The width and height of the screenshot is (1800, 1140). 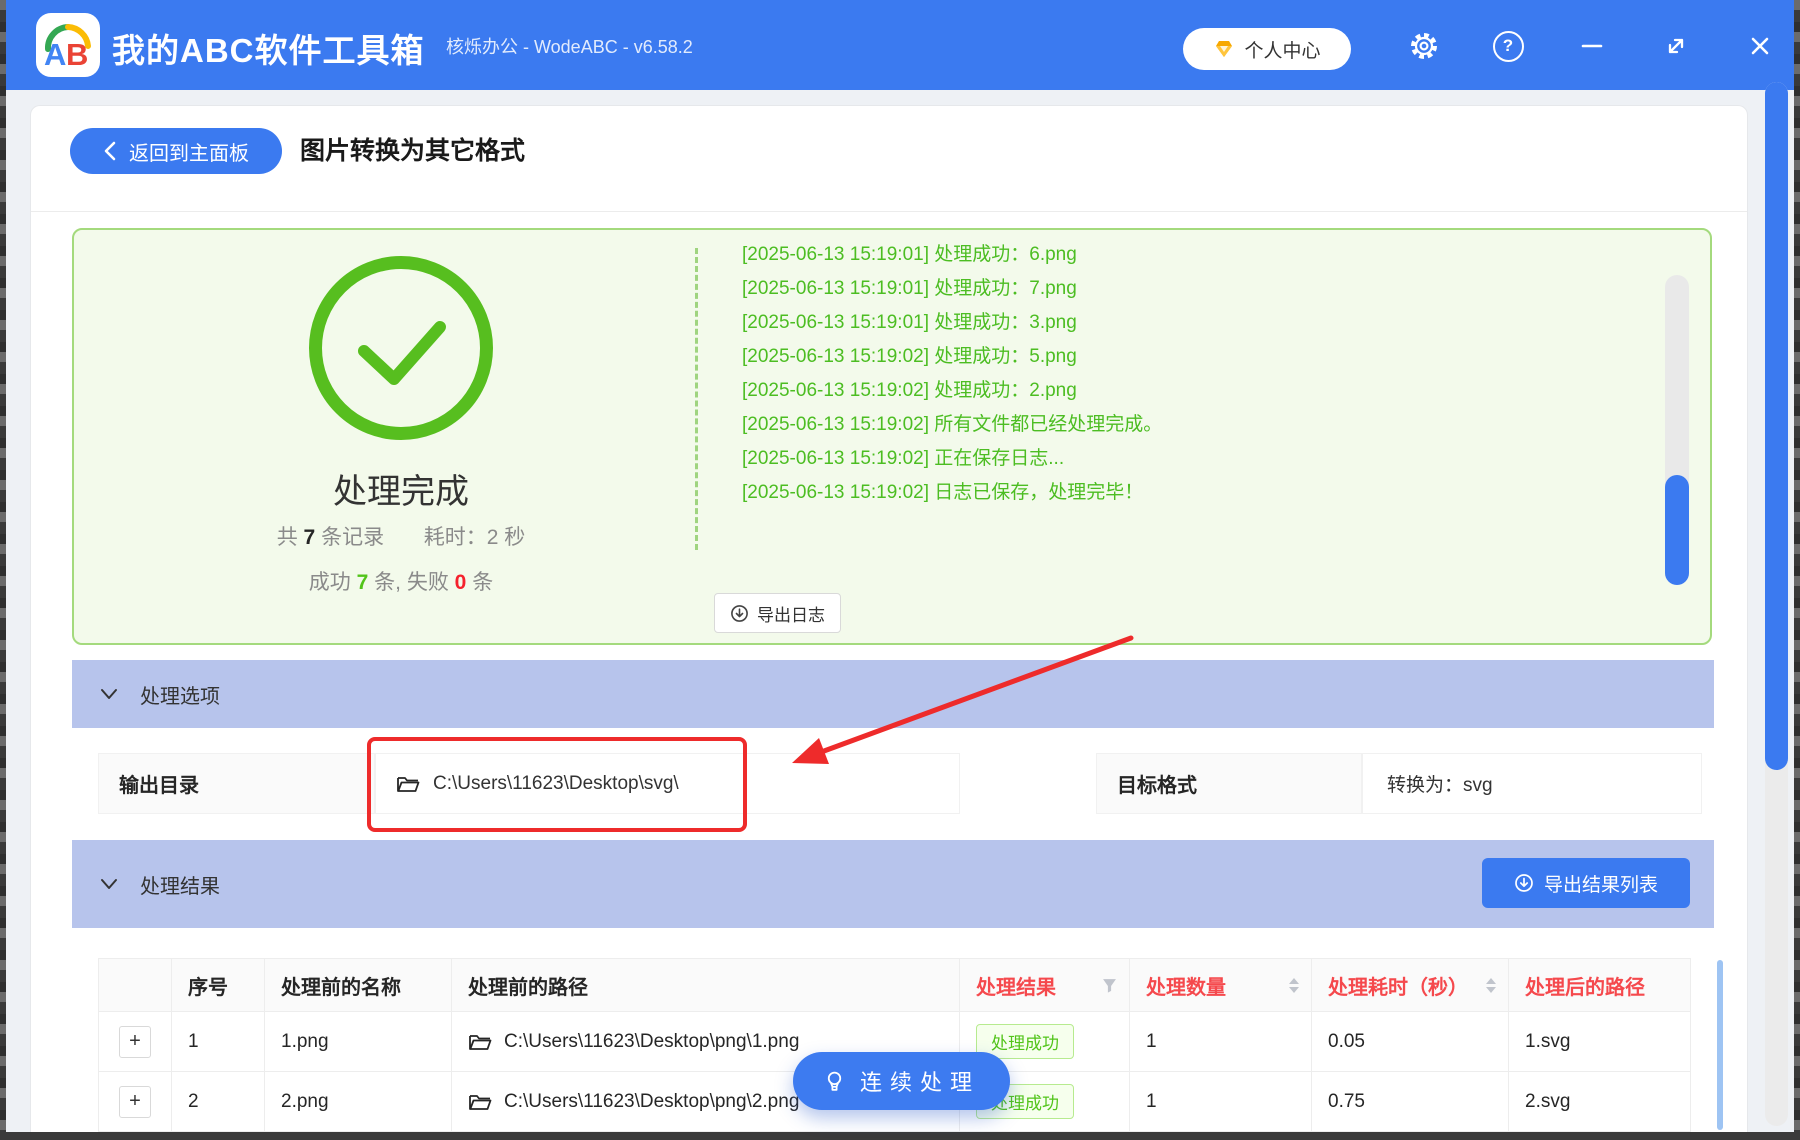 What do you see at coordinates (706, 985) in the screenshot?
I see `col-path: 处理前的路径` at bounding box center [706, 985].